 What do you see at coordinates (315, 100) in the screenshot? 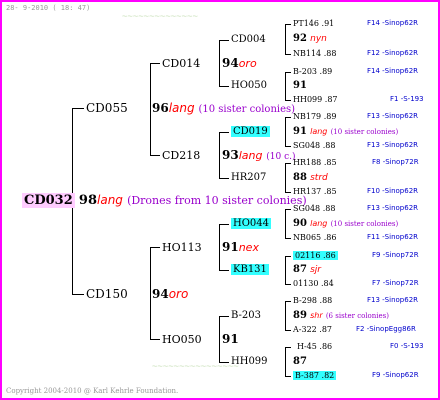
I see `gen4-row: HH099 .87` at bounding box center [315, 100].